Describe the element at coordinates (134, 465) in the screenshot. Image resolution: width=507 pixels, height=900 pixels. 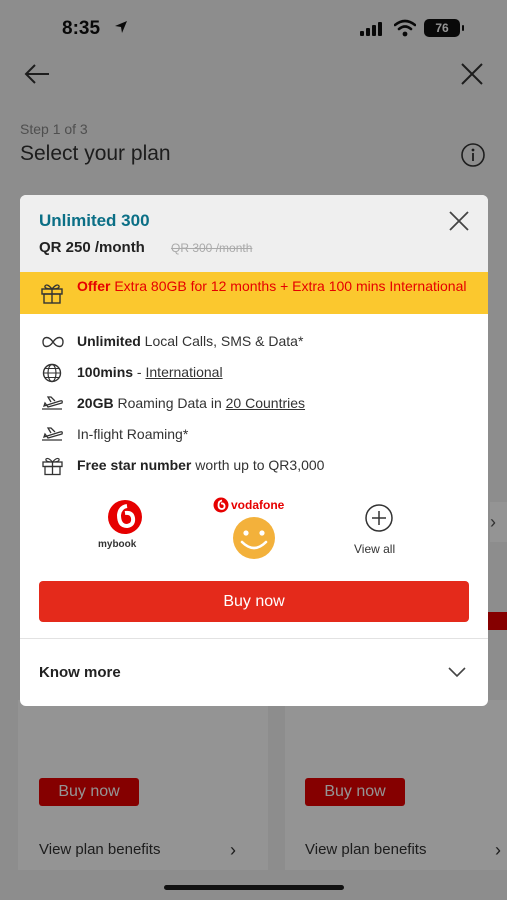
I see `benefit-bold: Free star number` at that location.